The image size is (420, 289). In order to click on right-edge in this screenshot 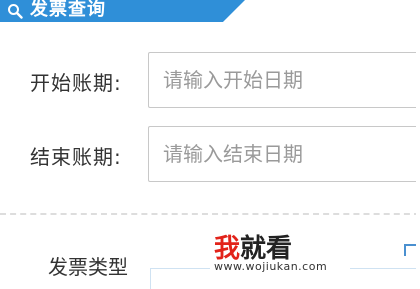, I will do `click(418, 140)`.